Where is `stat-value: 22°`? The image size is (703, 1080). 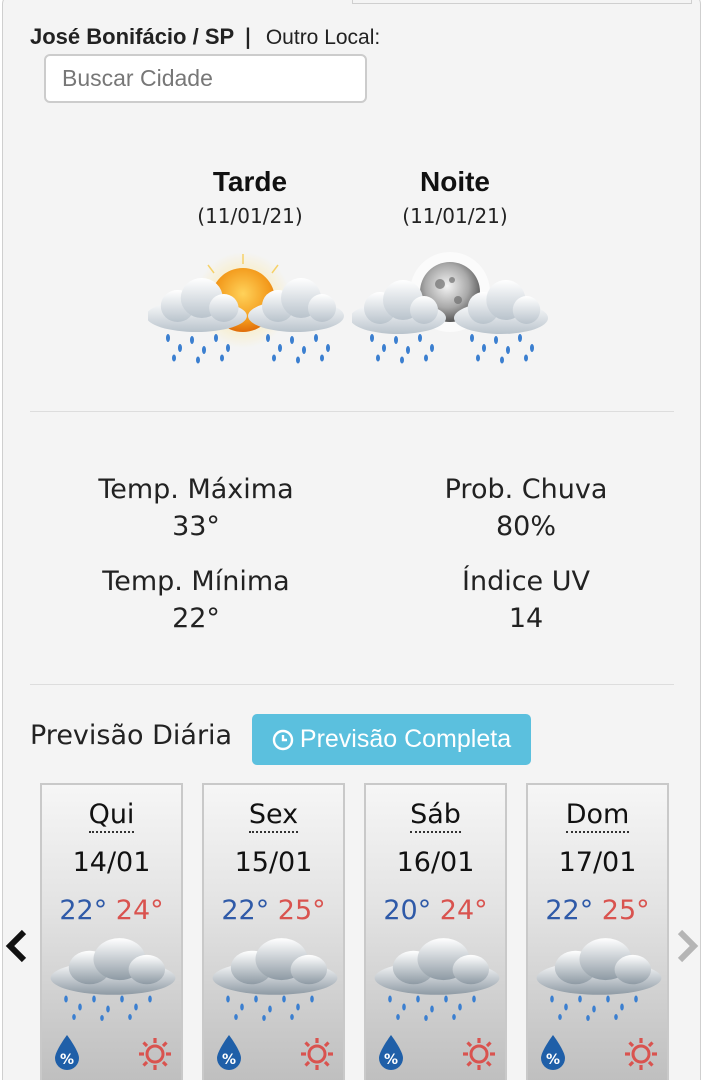
stat-value: 22° is located at coordinates (196, 618).